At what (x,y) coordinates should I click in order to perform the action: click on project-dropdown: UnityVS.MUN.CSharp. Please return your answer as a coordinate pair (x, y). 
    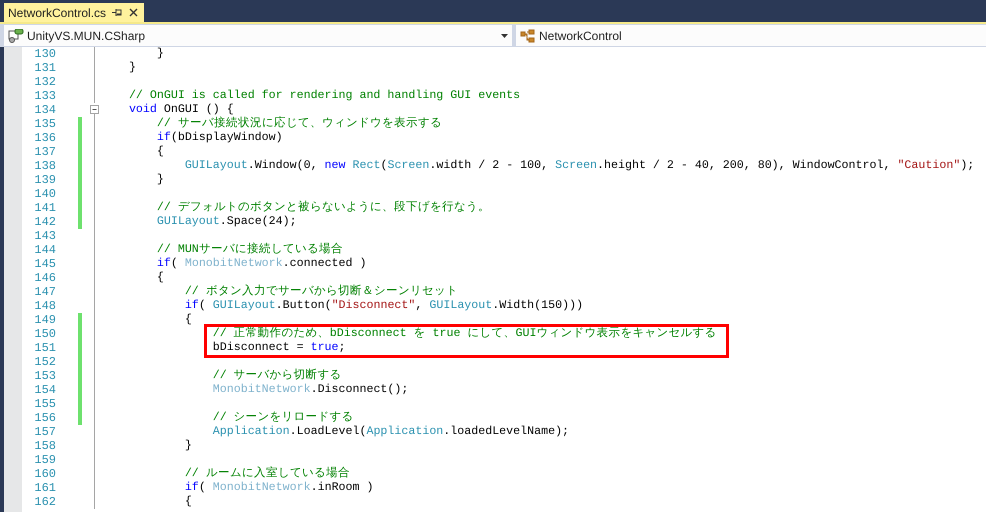
    Looking at the image, I should click on (258, 35).